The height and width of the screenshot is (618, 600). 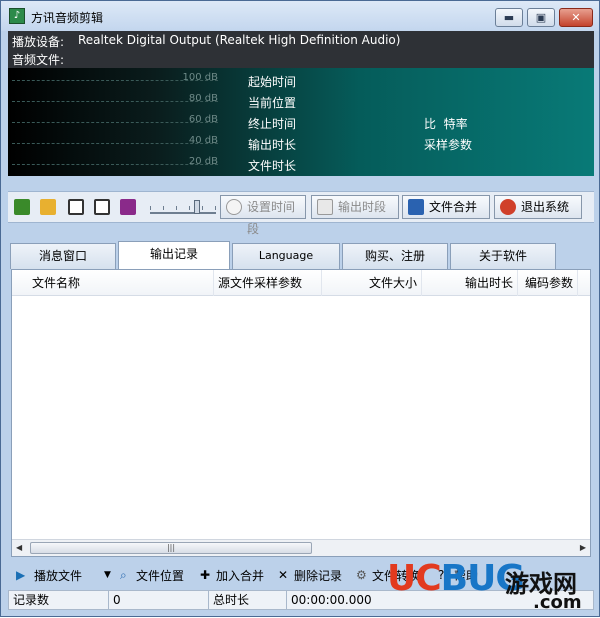 What do you see at coordinates (38, 42) in the screenshot?
I see `playback-device-label: 播放设备:` at bounding box center [38, 42].